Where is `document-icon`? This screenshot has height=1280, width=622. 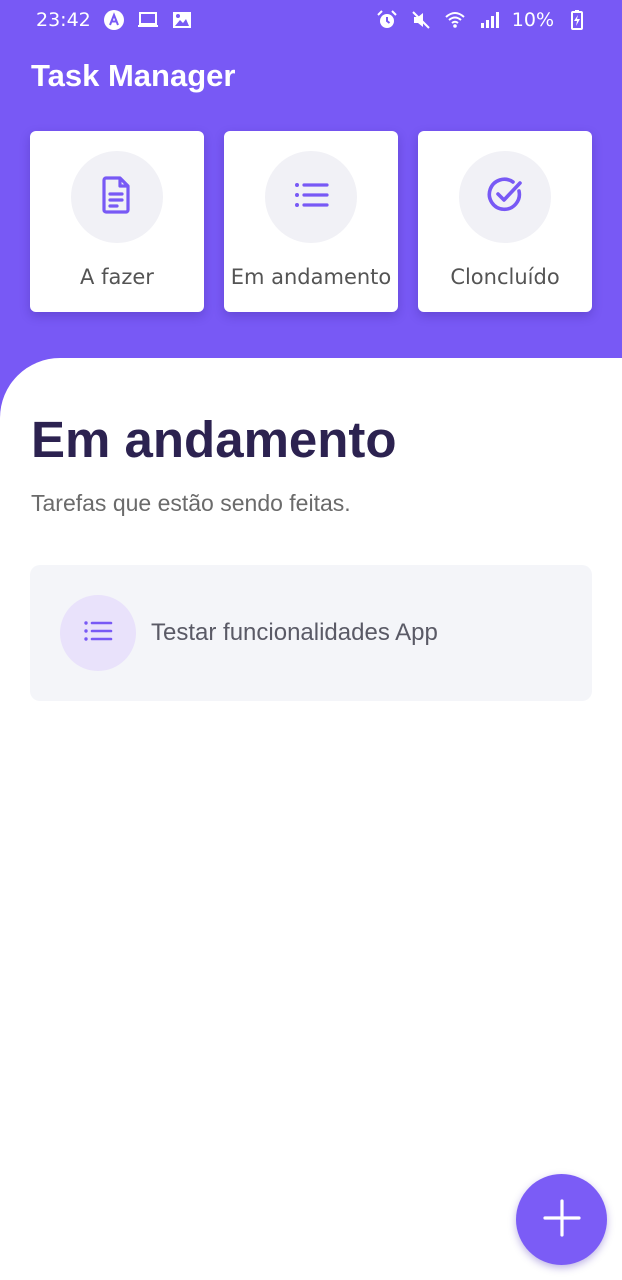
document-icon is located at coordinates (117, 197).